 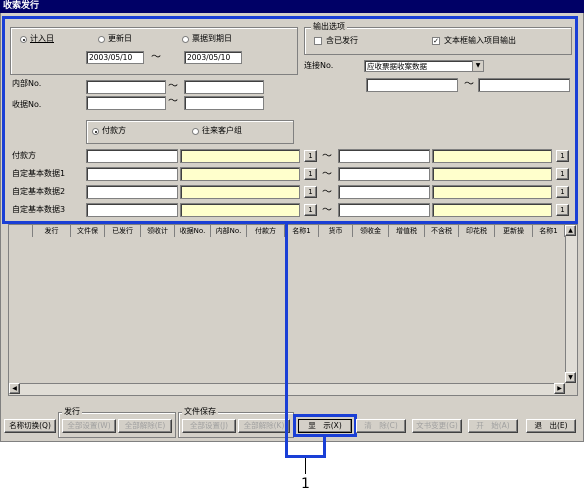 What do you see at coordinates (52, 231) in the screenshot?
I see `grid-col-issue: 发行` at bounding box center [52, 231].